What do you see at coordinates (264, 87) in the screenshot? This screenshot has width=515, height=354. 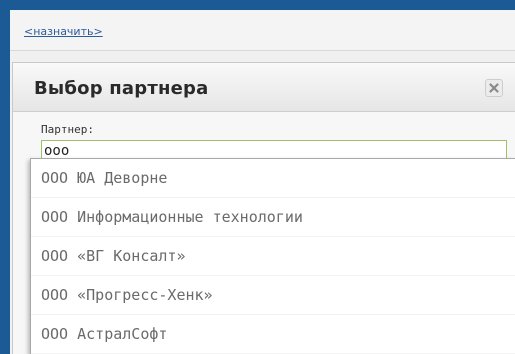 I see `dialog-header: Выбор партнера` at bounding box center [264, 87].